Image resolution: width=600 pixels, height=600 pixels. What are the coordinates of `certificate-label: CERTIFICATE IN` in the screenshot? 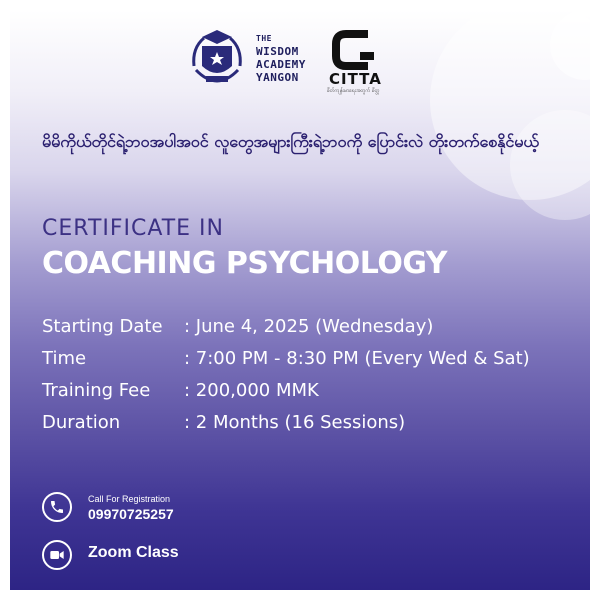 It's located at (133, 228).